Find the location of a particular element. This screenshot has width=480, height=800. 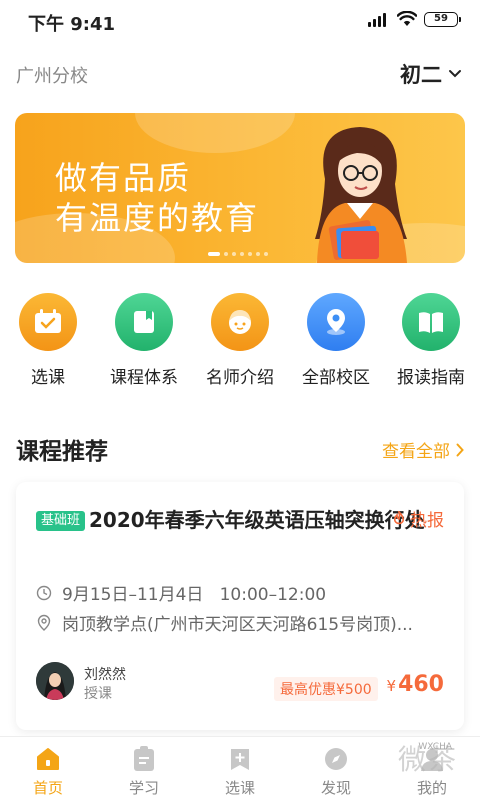

campus-selector: 广州分校 is located at coordinates (52, 75).